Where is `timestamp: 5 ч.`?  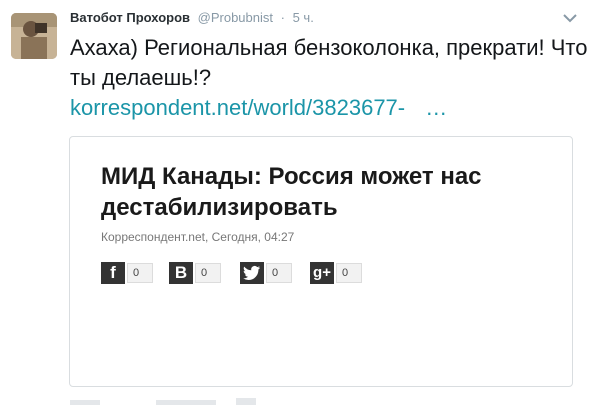 timestamp: 5 ч. is located at coordinates (303, 17).